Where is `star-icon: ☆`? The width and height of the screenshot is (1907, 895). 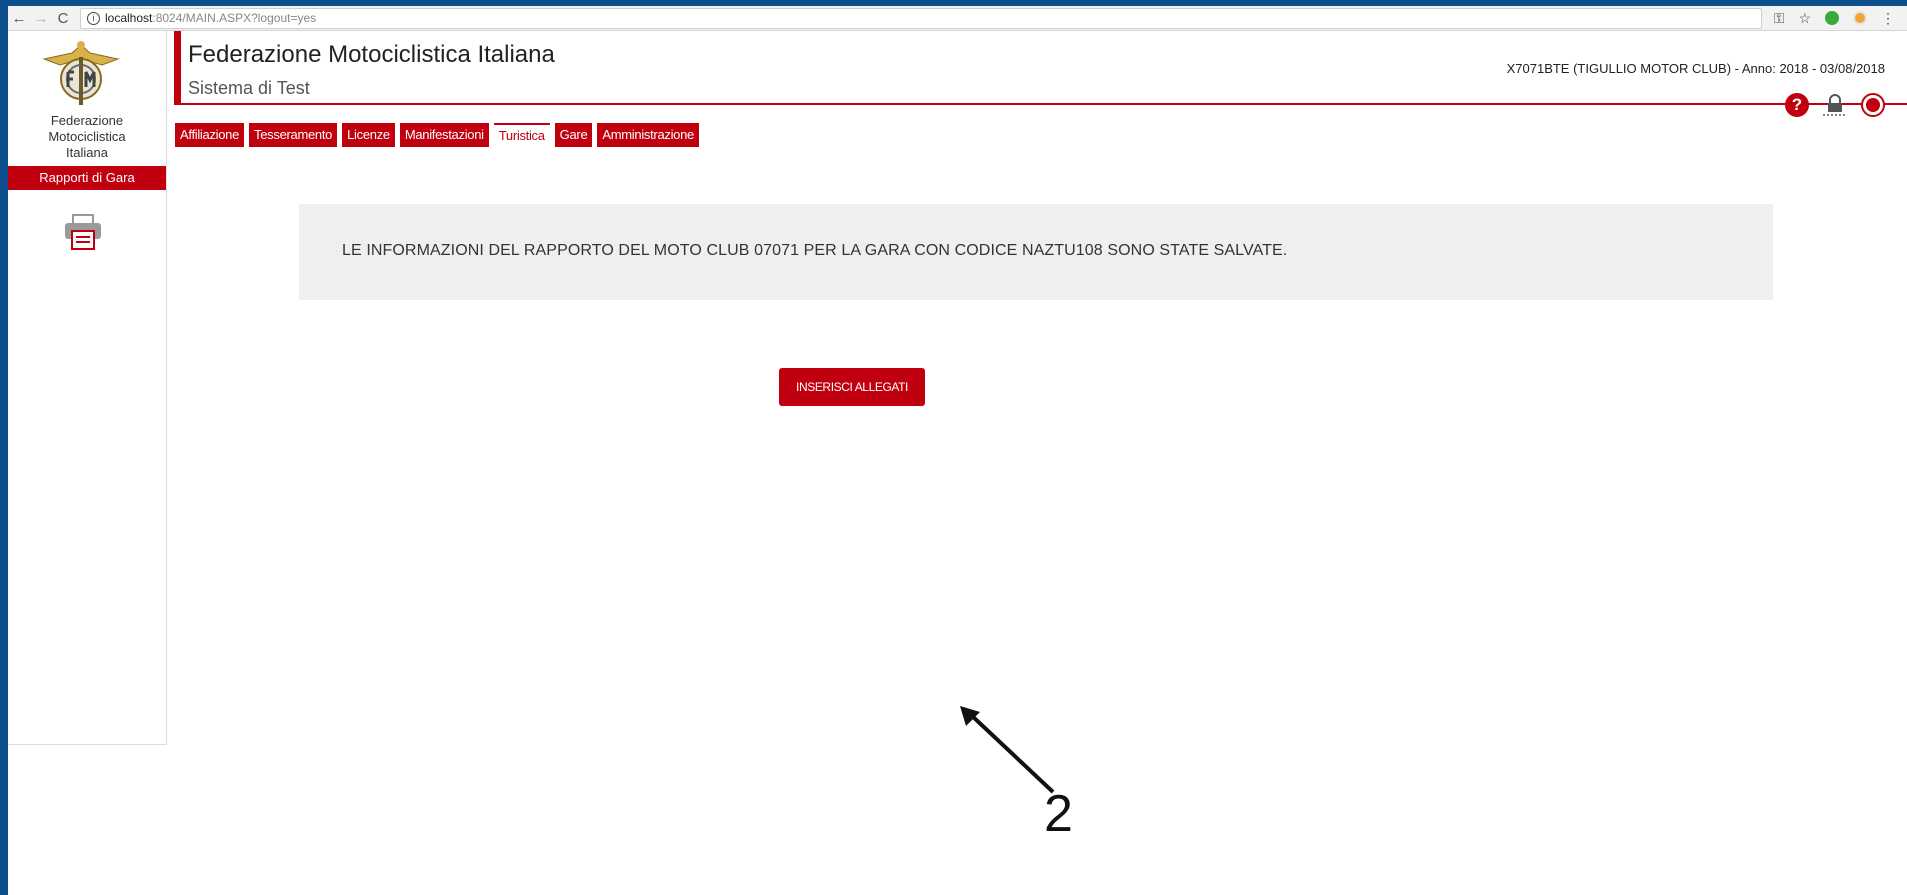
star-icon: ☆ is located at coordinates (1804, 18).